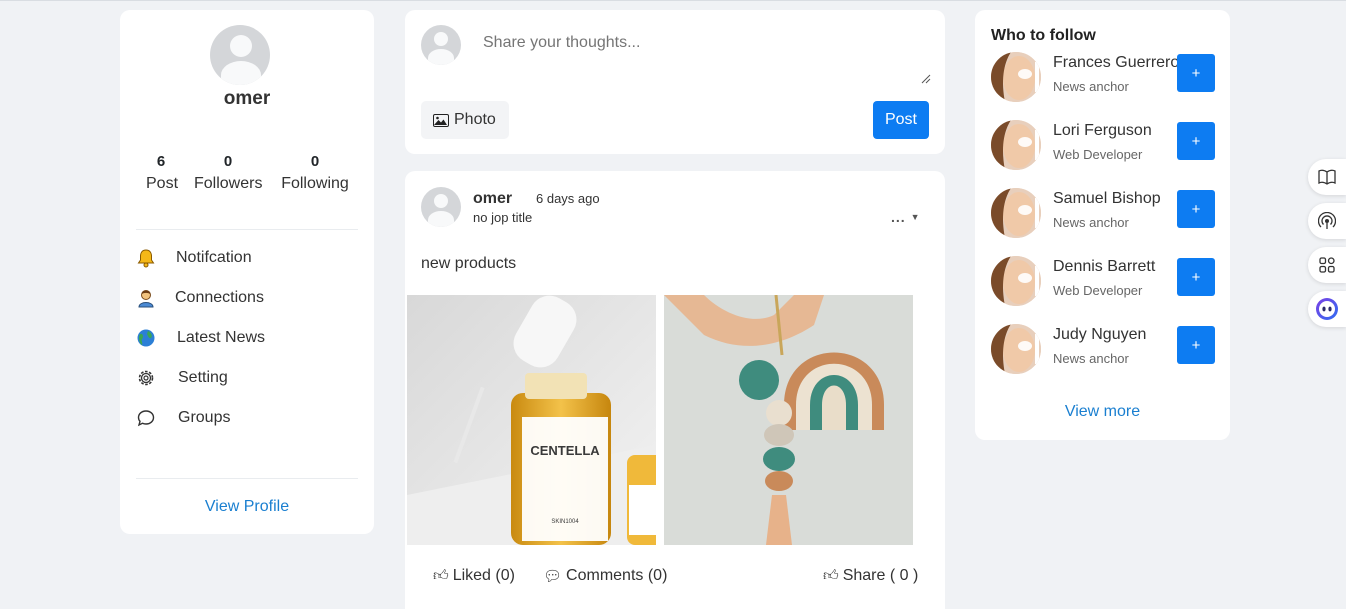  Describe the element at coordinates (531, 420) in the screenshot. I see `post-image-serum: CENTELLA SKIN1004` at that location.